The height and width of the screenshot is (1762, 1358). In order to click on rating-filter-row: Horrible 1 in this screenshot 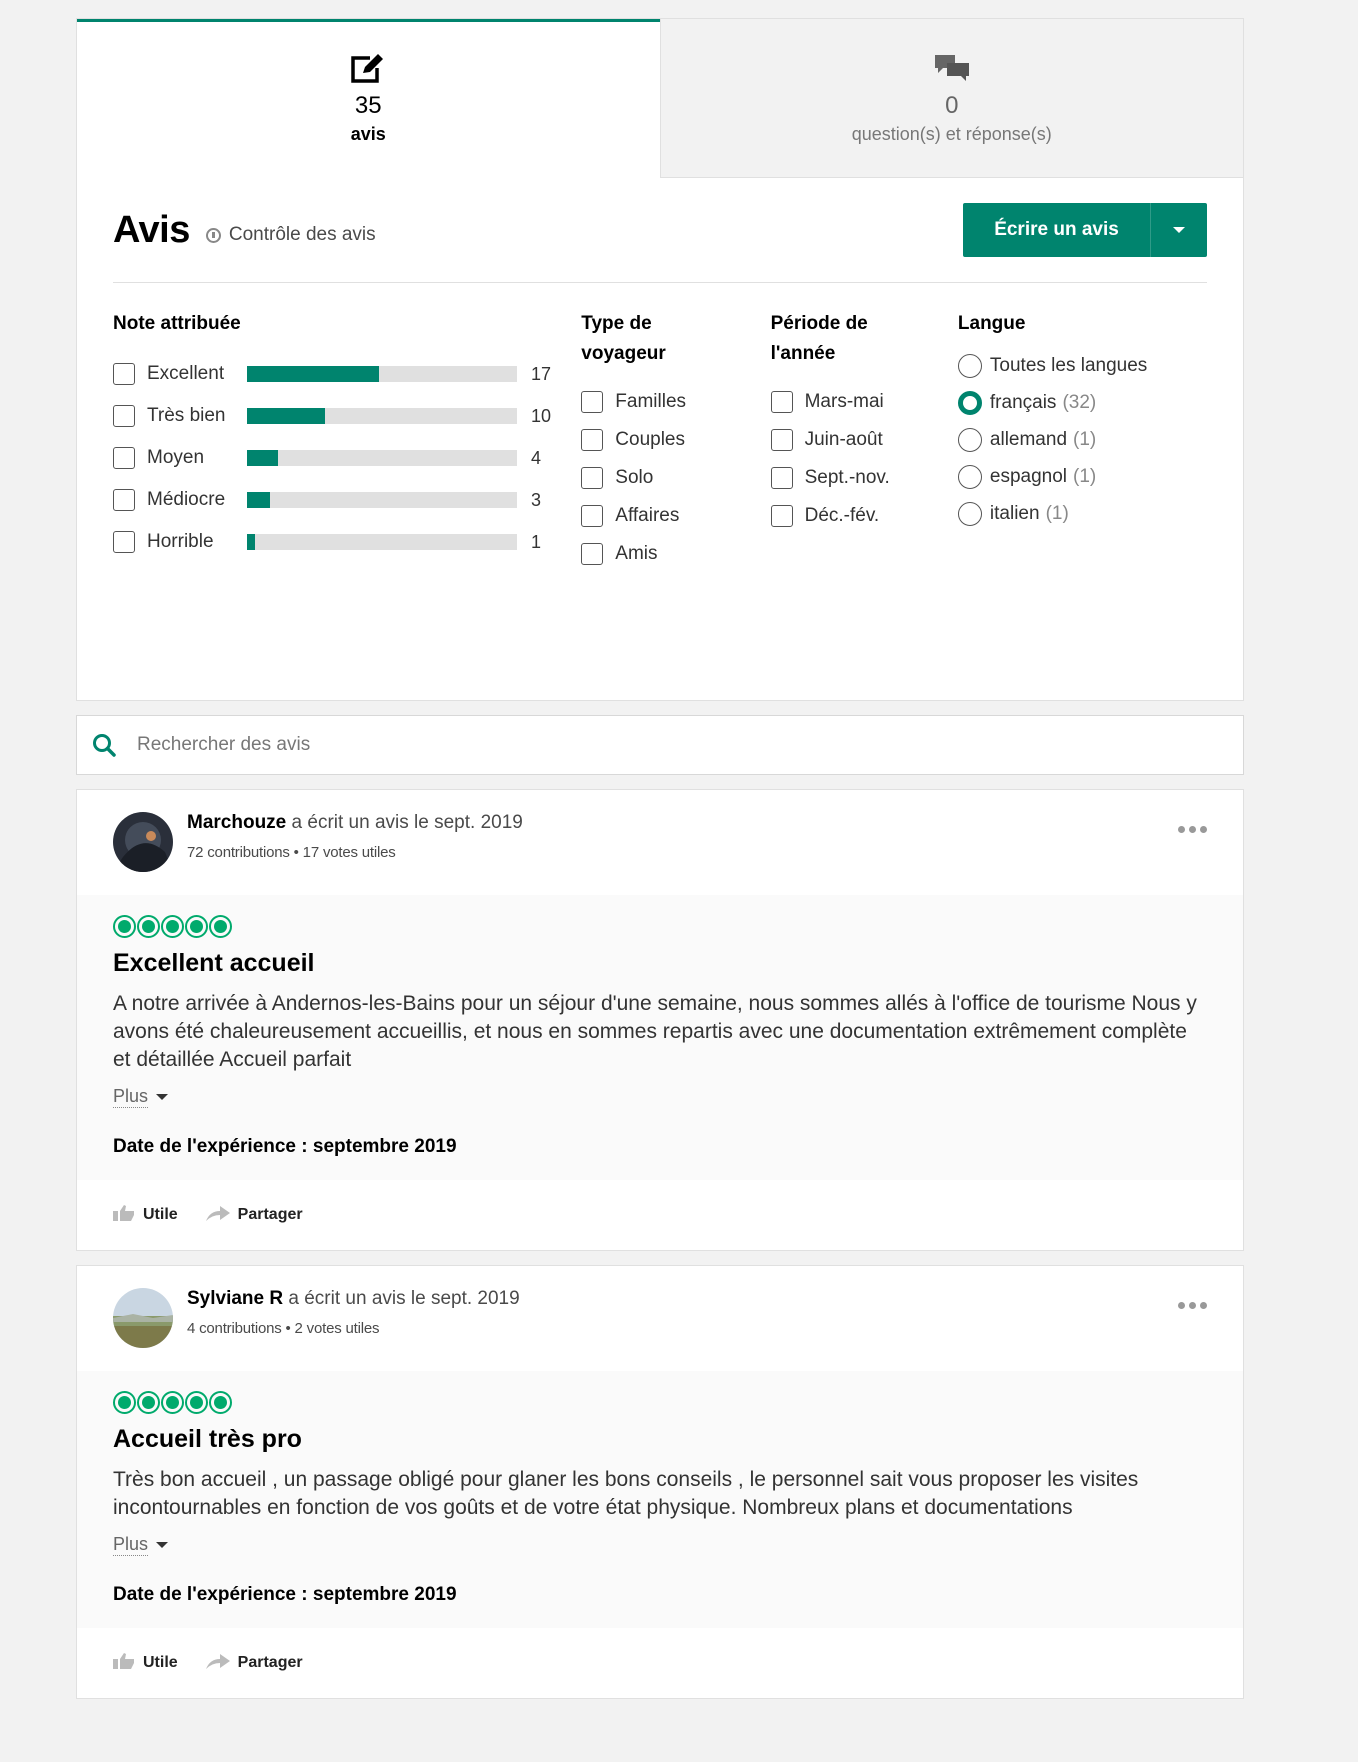, I will do `click(347, 542)`.